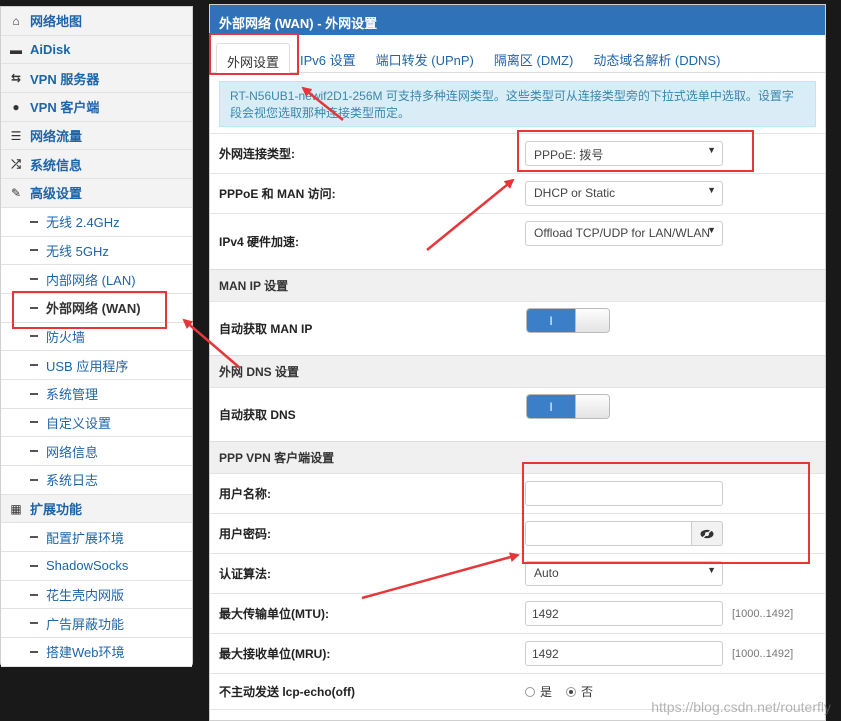 The width and height of the screenshot is (841, 721). I want to click on wan-type-label: 外网连接类型:, so click(257, 154).